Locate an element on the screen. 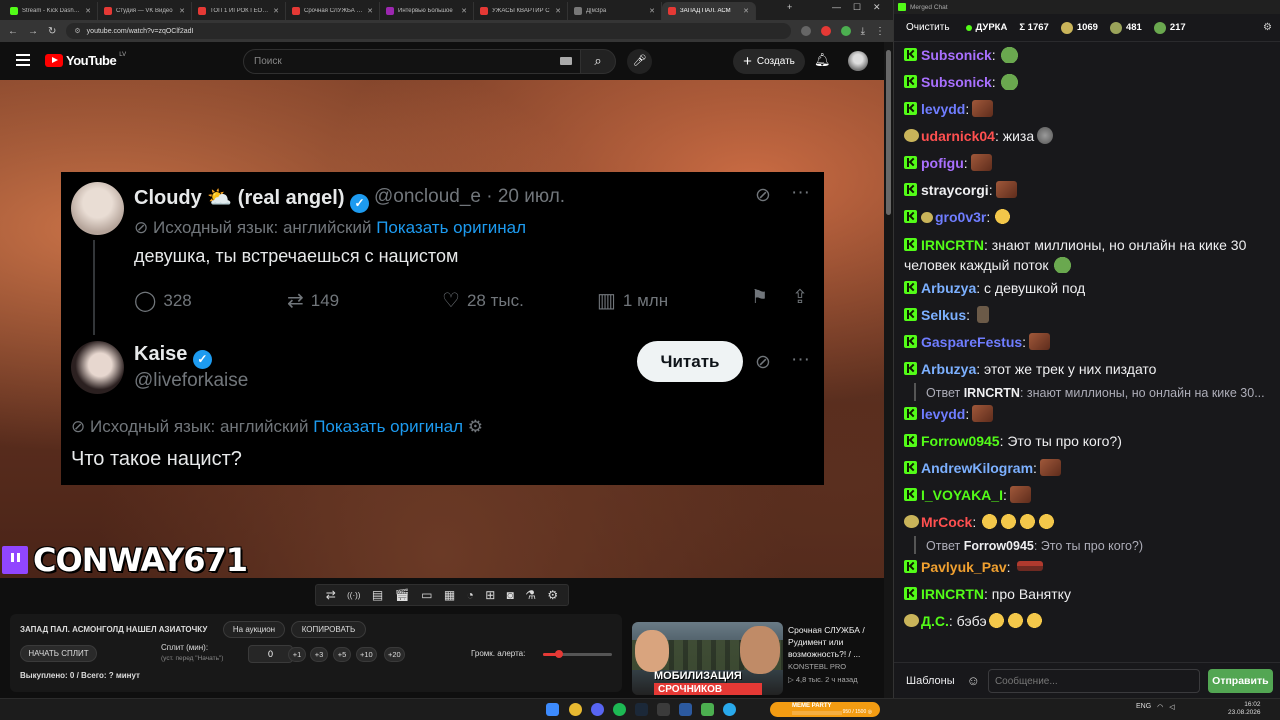 This screenshot has width=1280, height=720. gear-icon: ⚙ is located at coordinates (475, 426).